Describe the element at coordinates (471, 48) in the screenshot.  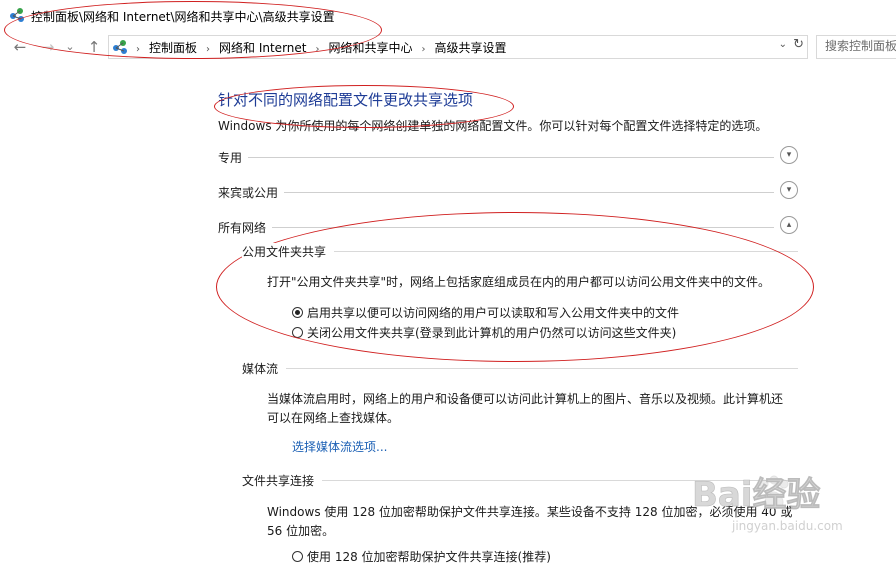
I see `breadcrumb-item-advanced-sharing: 高级共享设置` at that location.